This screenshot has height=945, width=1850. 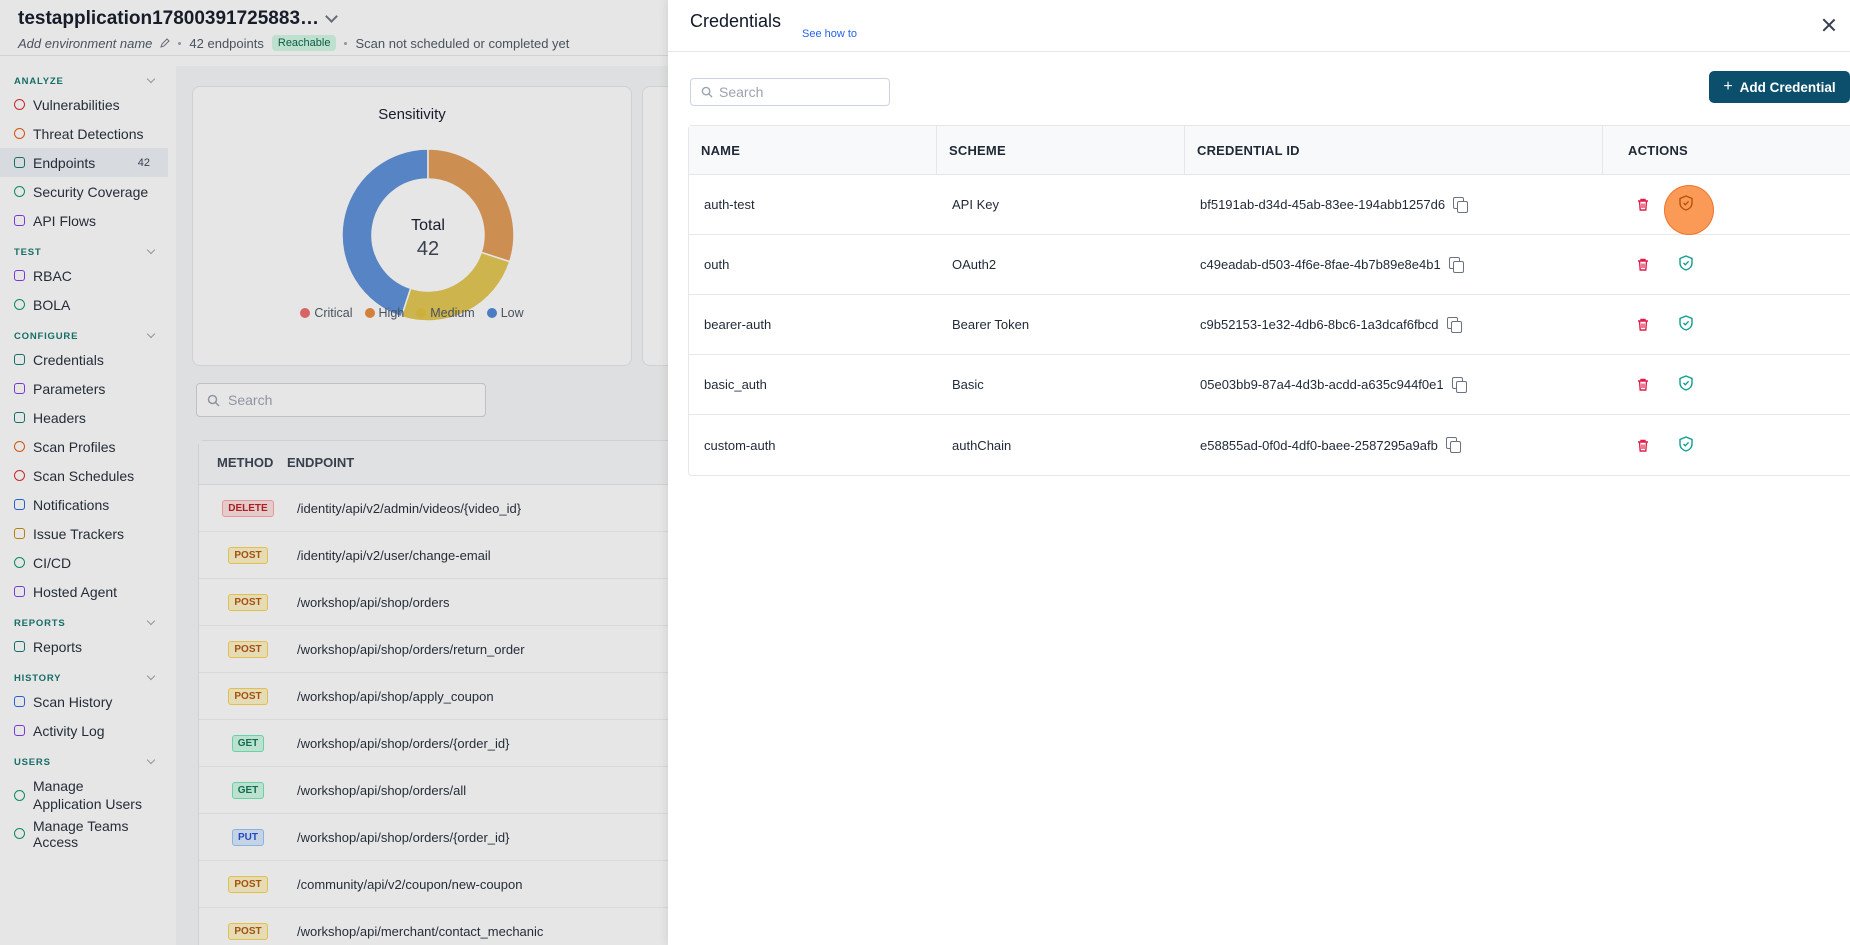 I want to click on credential-id: 05e03bb9-87a4-4d3b-acdd-a635c944f0e1, so click(x=1322, y=384).